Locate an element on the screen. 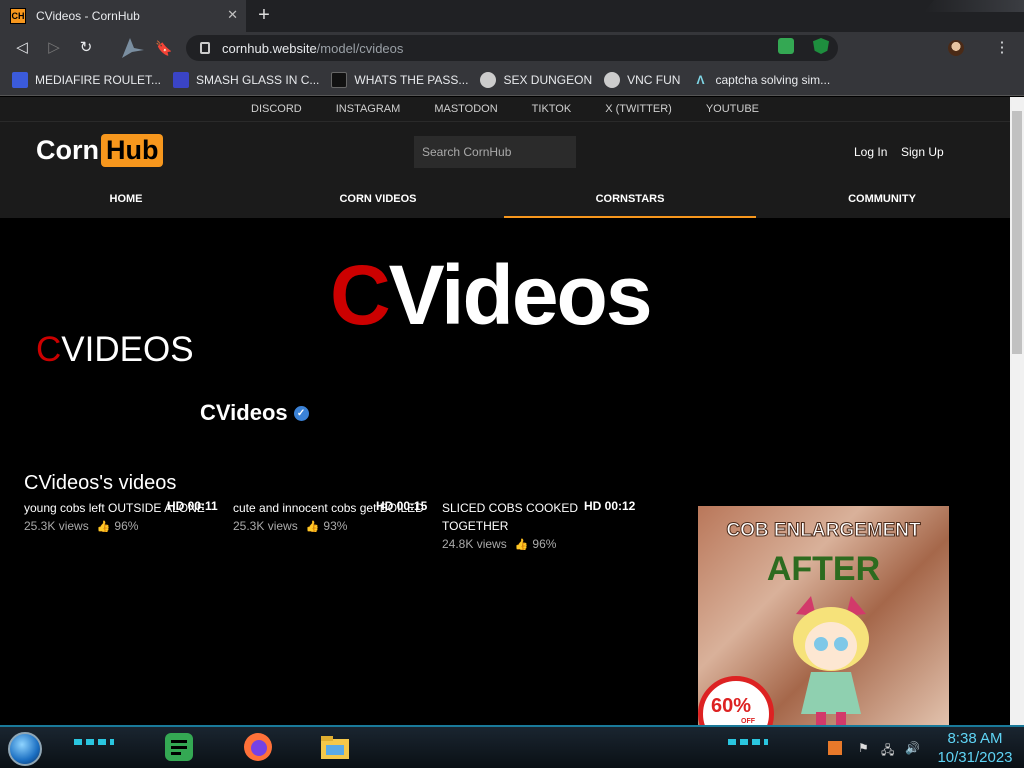  search-input is located at coordinates (495, 152).